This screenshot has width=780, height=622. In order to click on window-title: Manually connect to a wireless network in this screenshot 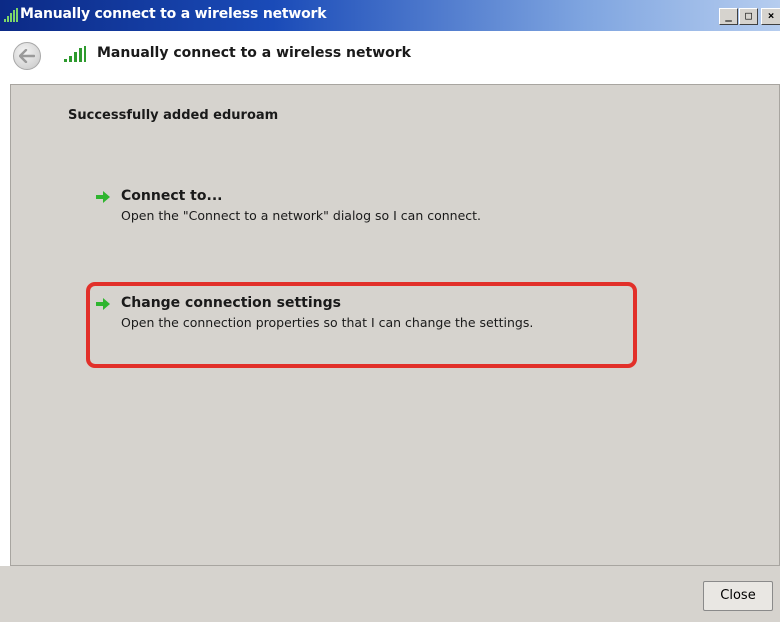, I will do `click(173, 14)`.